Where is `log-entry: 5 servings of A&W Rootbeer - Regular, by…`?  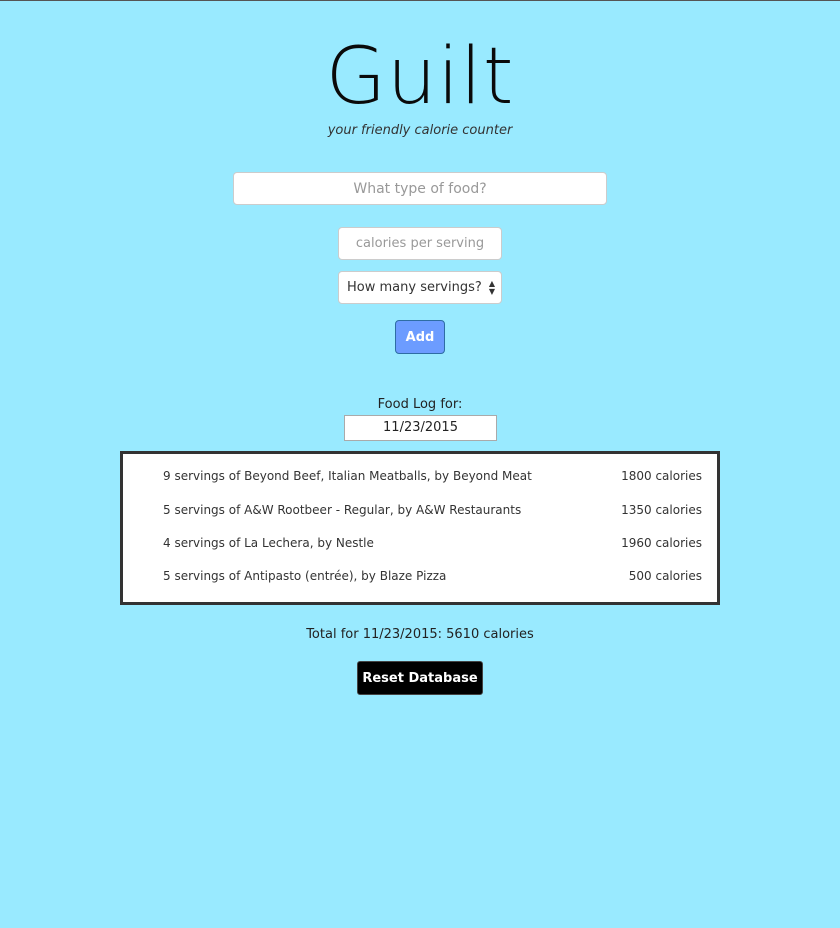 log-entry: 5 servings of A&W Rootbeer - Regular, by… is located at coordinates (432, 510).